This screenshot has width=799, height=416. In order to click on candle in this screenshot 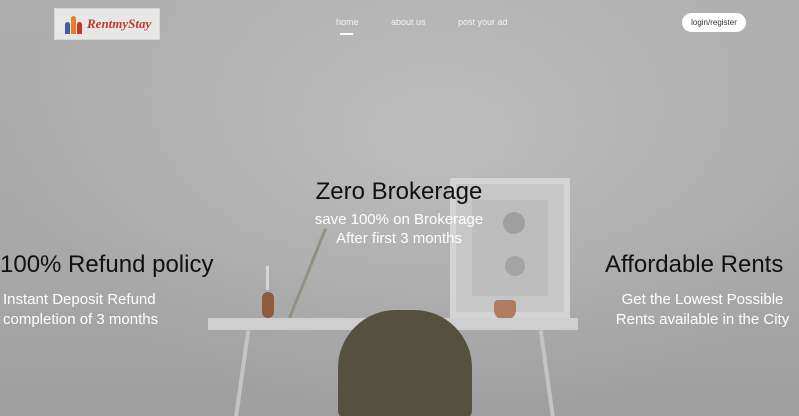, I will do `click(267, 278)`.